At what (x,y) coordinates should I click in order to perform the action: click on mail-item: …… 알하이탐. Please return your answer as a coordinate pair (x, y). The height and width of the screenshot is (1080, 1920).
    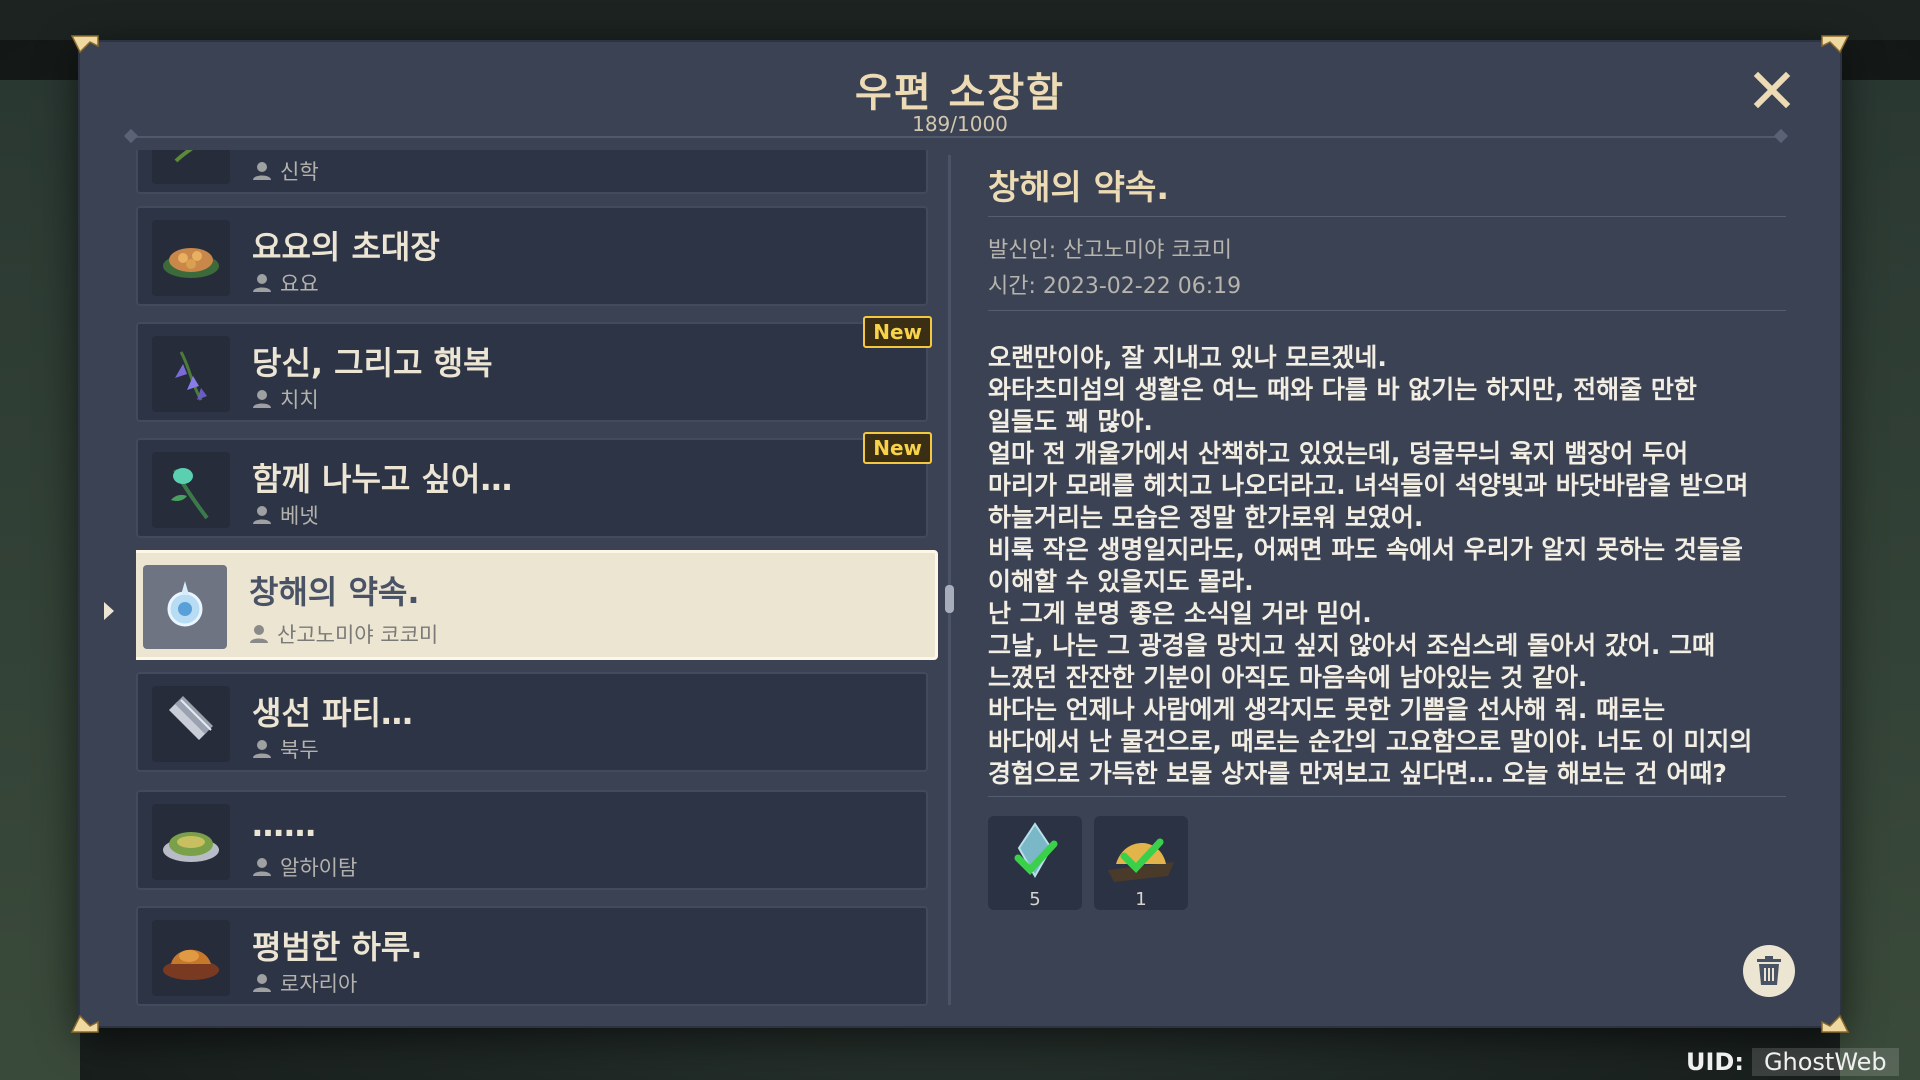
    Looking at the image, I should click on (532, 840).